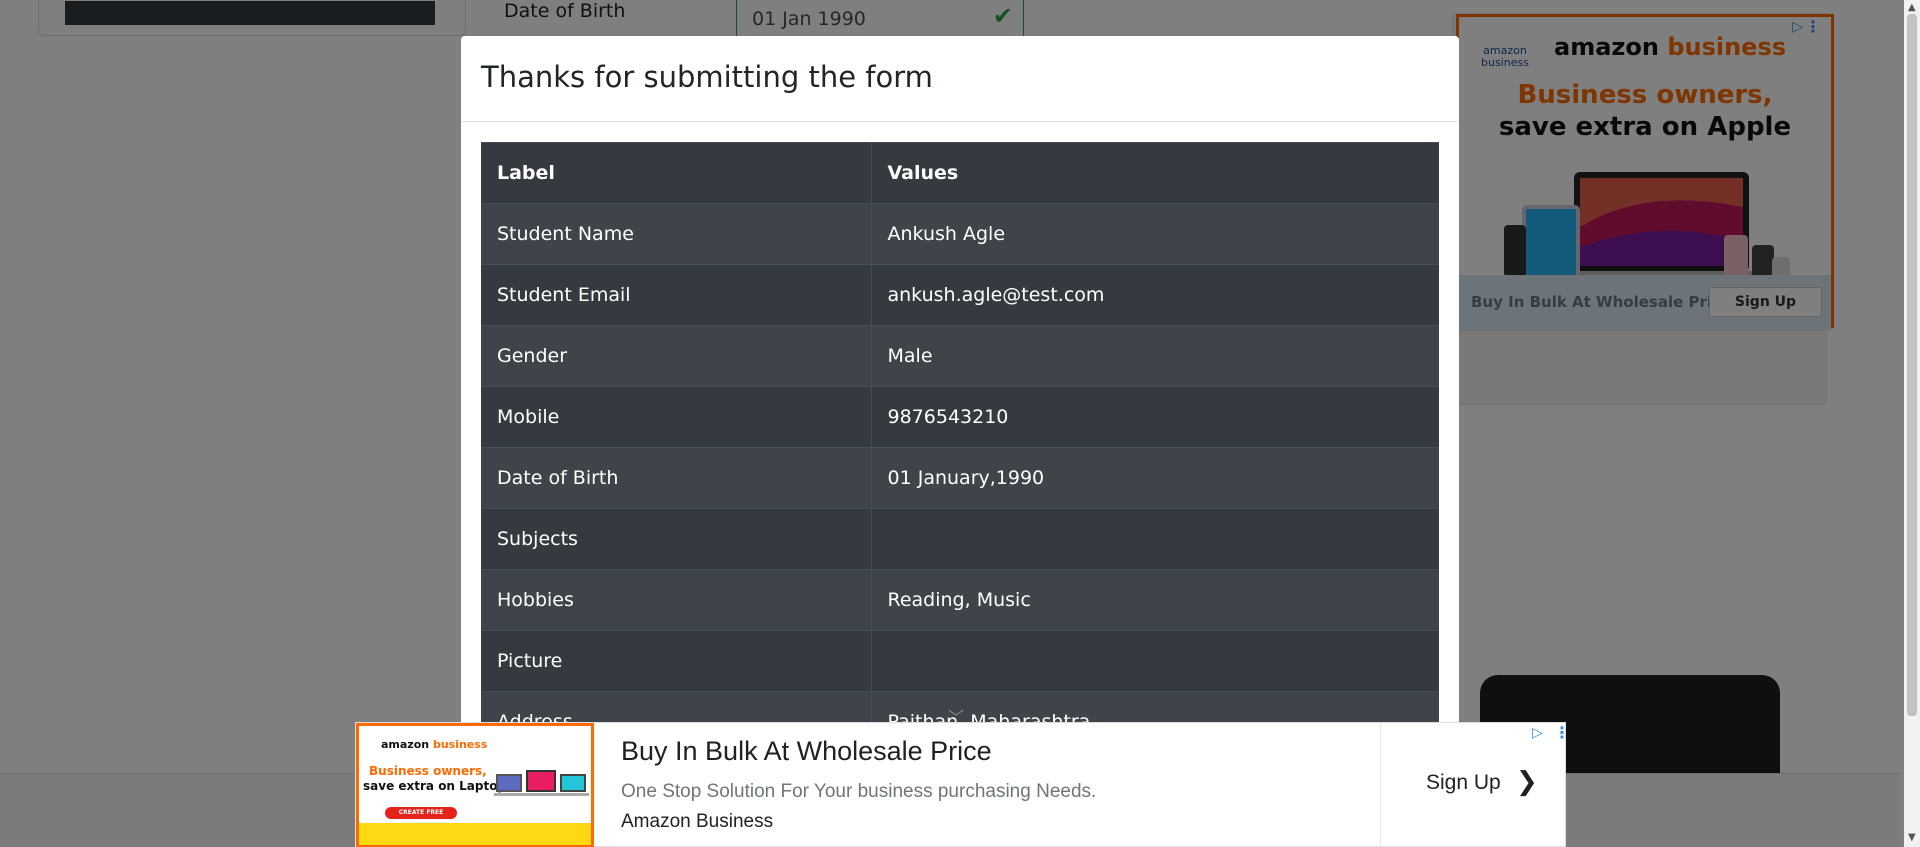 The width and height of the screenshot is (1920, 847). What do you see at coordinates (1155, 234) in the screenshot?
I see `row-value: Ankush Agle` at bounding box center [1155, 234].